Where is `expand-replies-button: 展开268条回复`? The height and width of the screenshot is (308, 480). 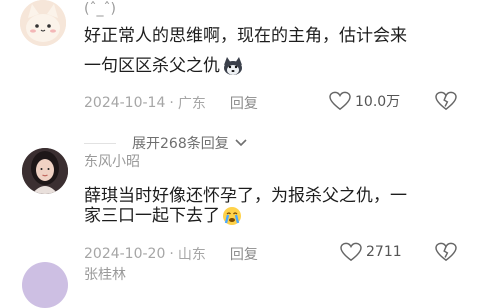 expand-replies-button: 展开268条回复 is located at coordinates (165, 143).